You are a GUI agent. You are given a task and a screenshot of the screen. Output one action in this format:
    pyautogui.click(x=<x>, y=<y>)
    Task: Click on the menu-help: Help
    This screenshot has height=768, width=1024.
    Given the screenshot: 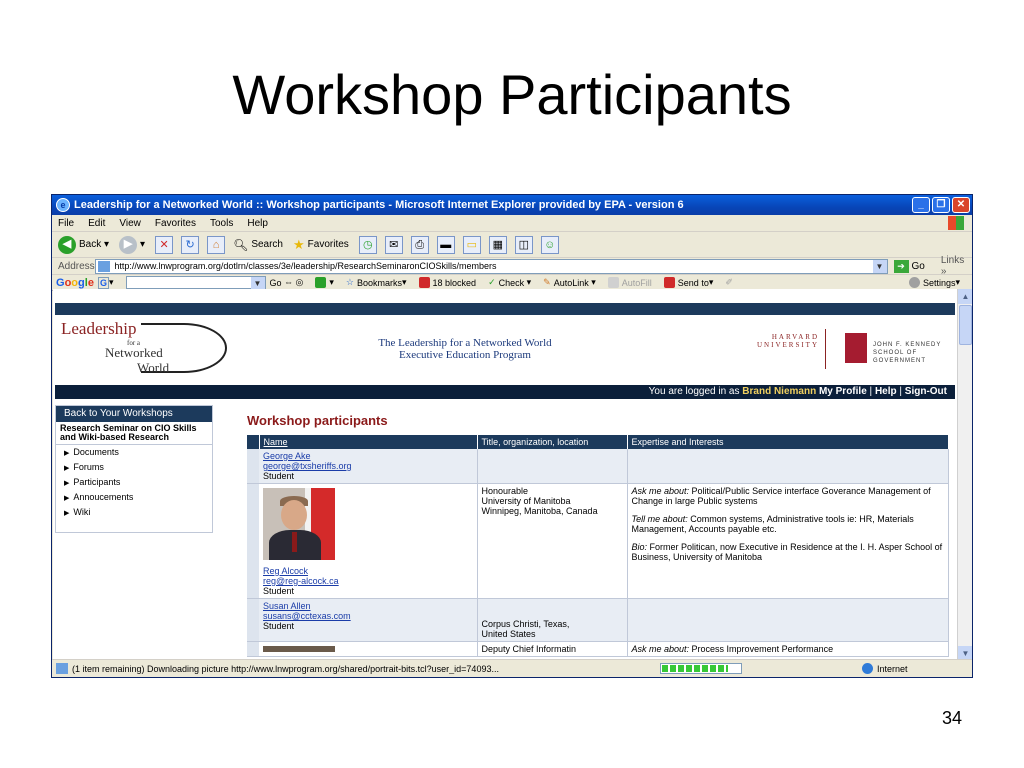 What is the action you would take?
    pyautogui.click(x=257, y=223)
    